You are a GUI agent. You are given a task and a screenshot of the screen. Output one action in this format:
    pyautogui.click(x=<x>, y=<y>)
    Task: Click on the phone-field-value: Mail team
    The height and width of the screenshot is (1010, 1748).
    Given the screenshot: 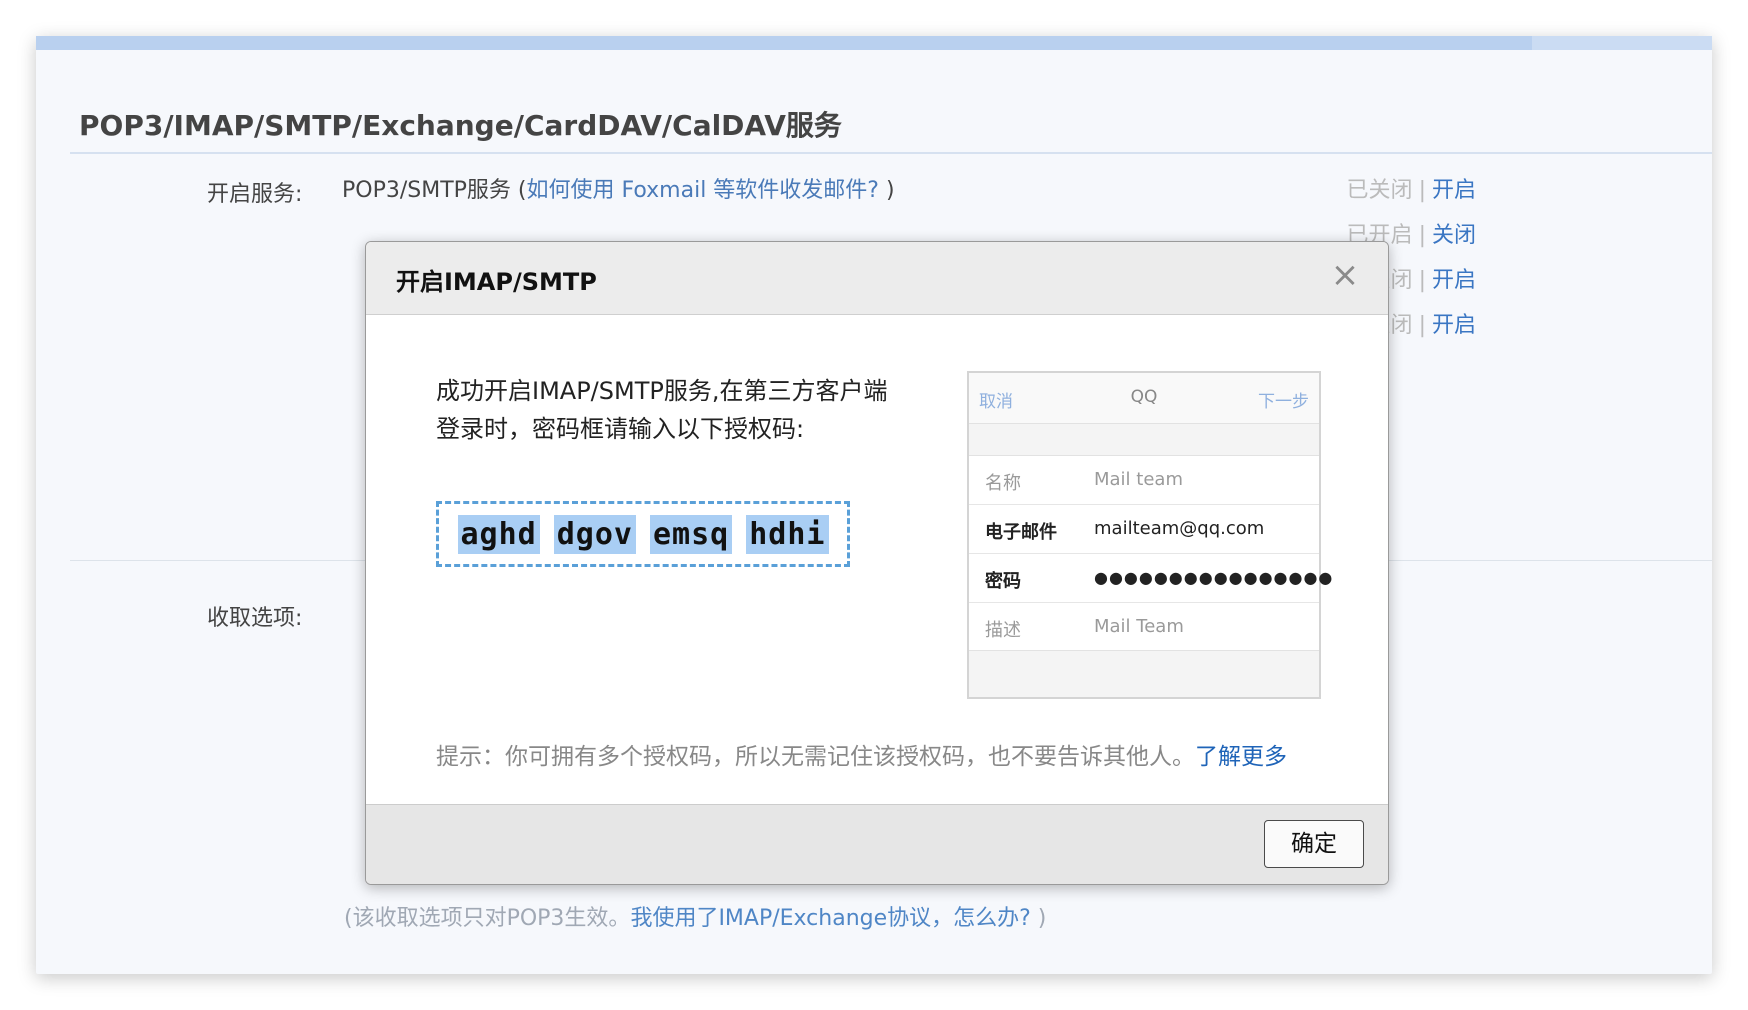 What is the action you would take?
    pyautogui.click(x=1138, y=479)
    